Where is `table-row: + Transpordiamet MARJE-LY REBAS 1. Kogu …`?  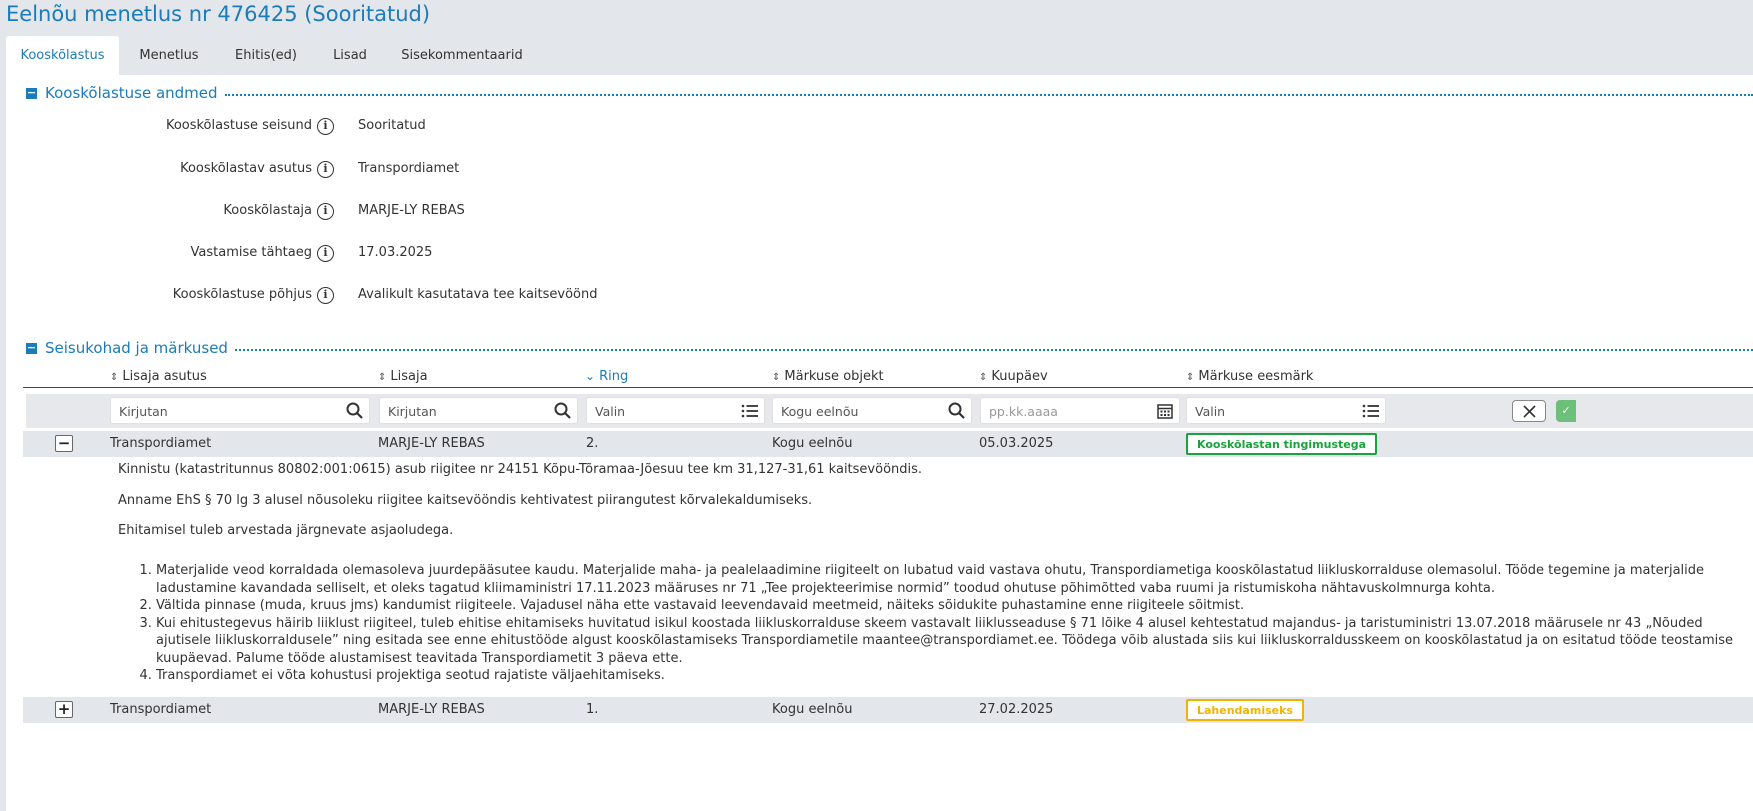
table-row: + Transpordiamet MARJE-LY REBAS 1. Kogu … is located at coordinates (888, 710).